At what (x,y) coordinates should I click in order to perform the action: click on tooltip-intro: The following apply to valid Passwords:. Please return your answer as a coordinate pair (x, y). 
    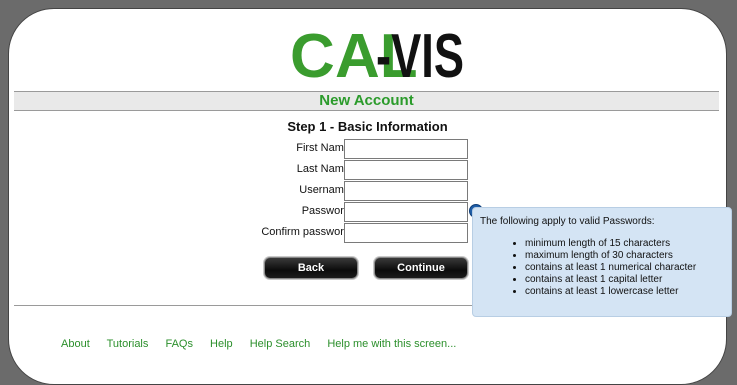
    Looking at the image, I should click on (567, 221).